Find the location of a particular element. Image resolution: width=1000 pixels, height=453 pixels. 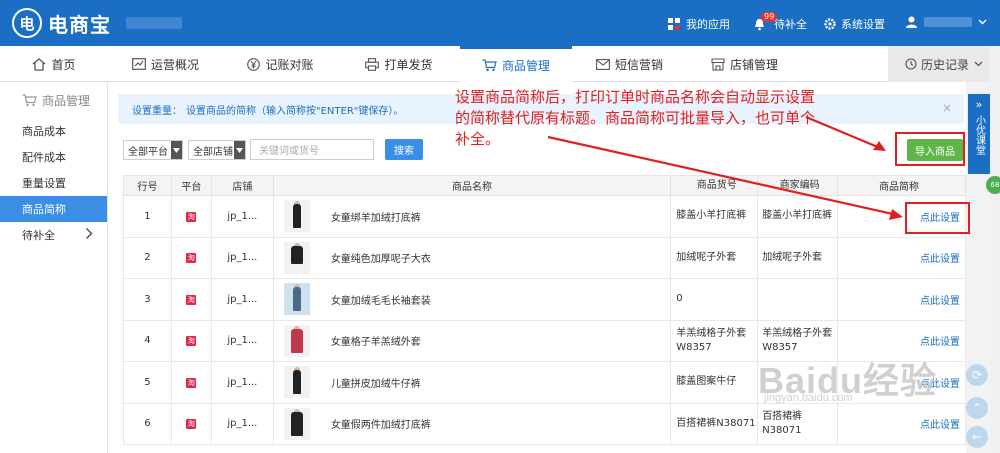

course-float-tab: » 小优课堂 is located at coordinates (979, 134).